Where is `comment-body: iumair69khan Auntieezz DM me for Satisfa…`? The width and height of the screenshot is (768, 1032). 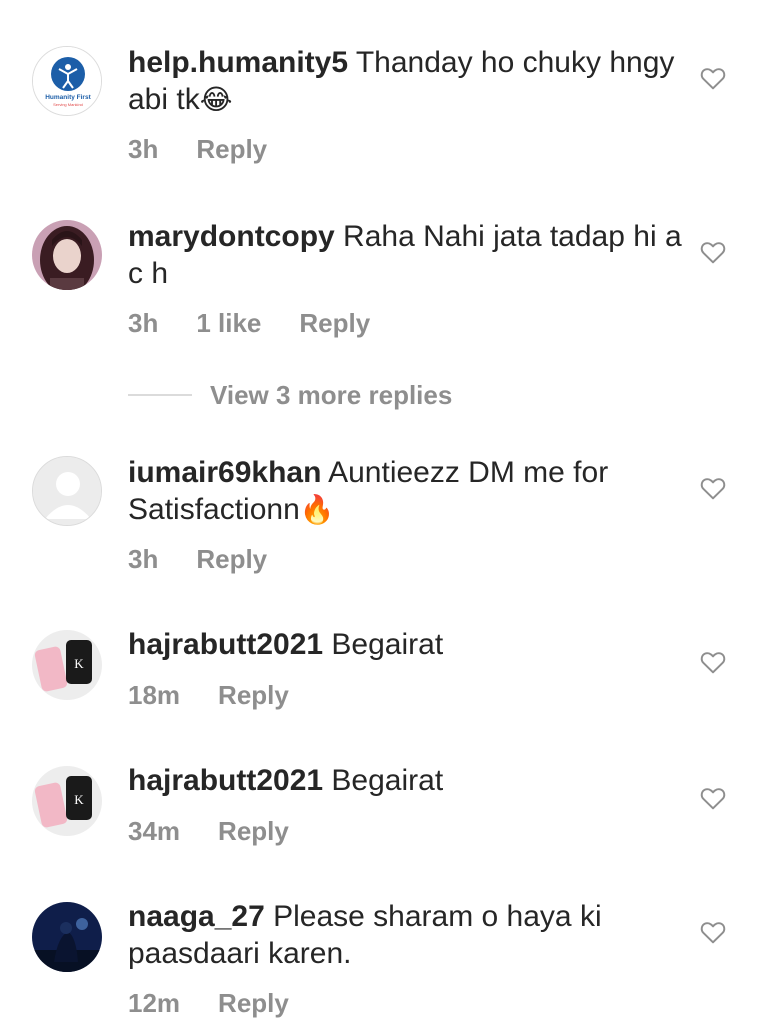 comment-body: iumair69khan Auntieezz DM me for Satisfa… is located at coordinates (408, 491).